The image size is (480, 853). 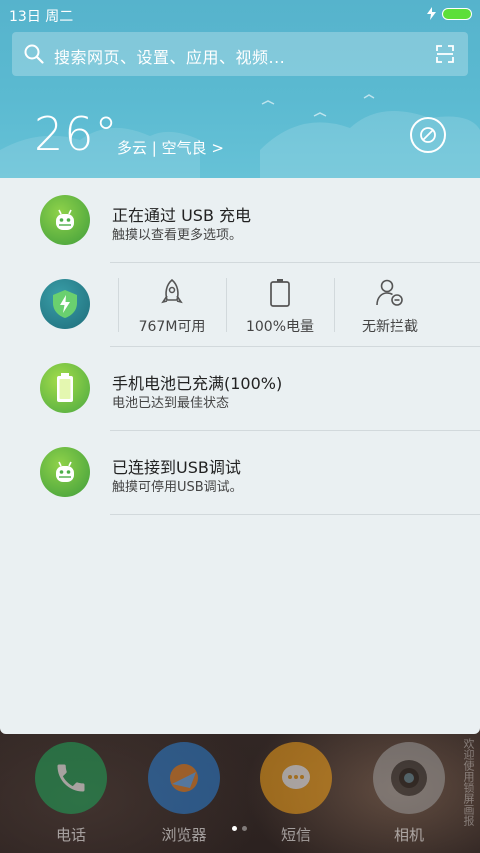 What do you see at coordinates (65, 388) in the screenshot?
I see `battery-full-icon` at bounding box center [65, 388].